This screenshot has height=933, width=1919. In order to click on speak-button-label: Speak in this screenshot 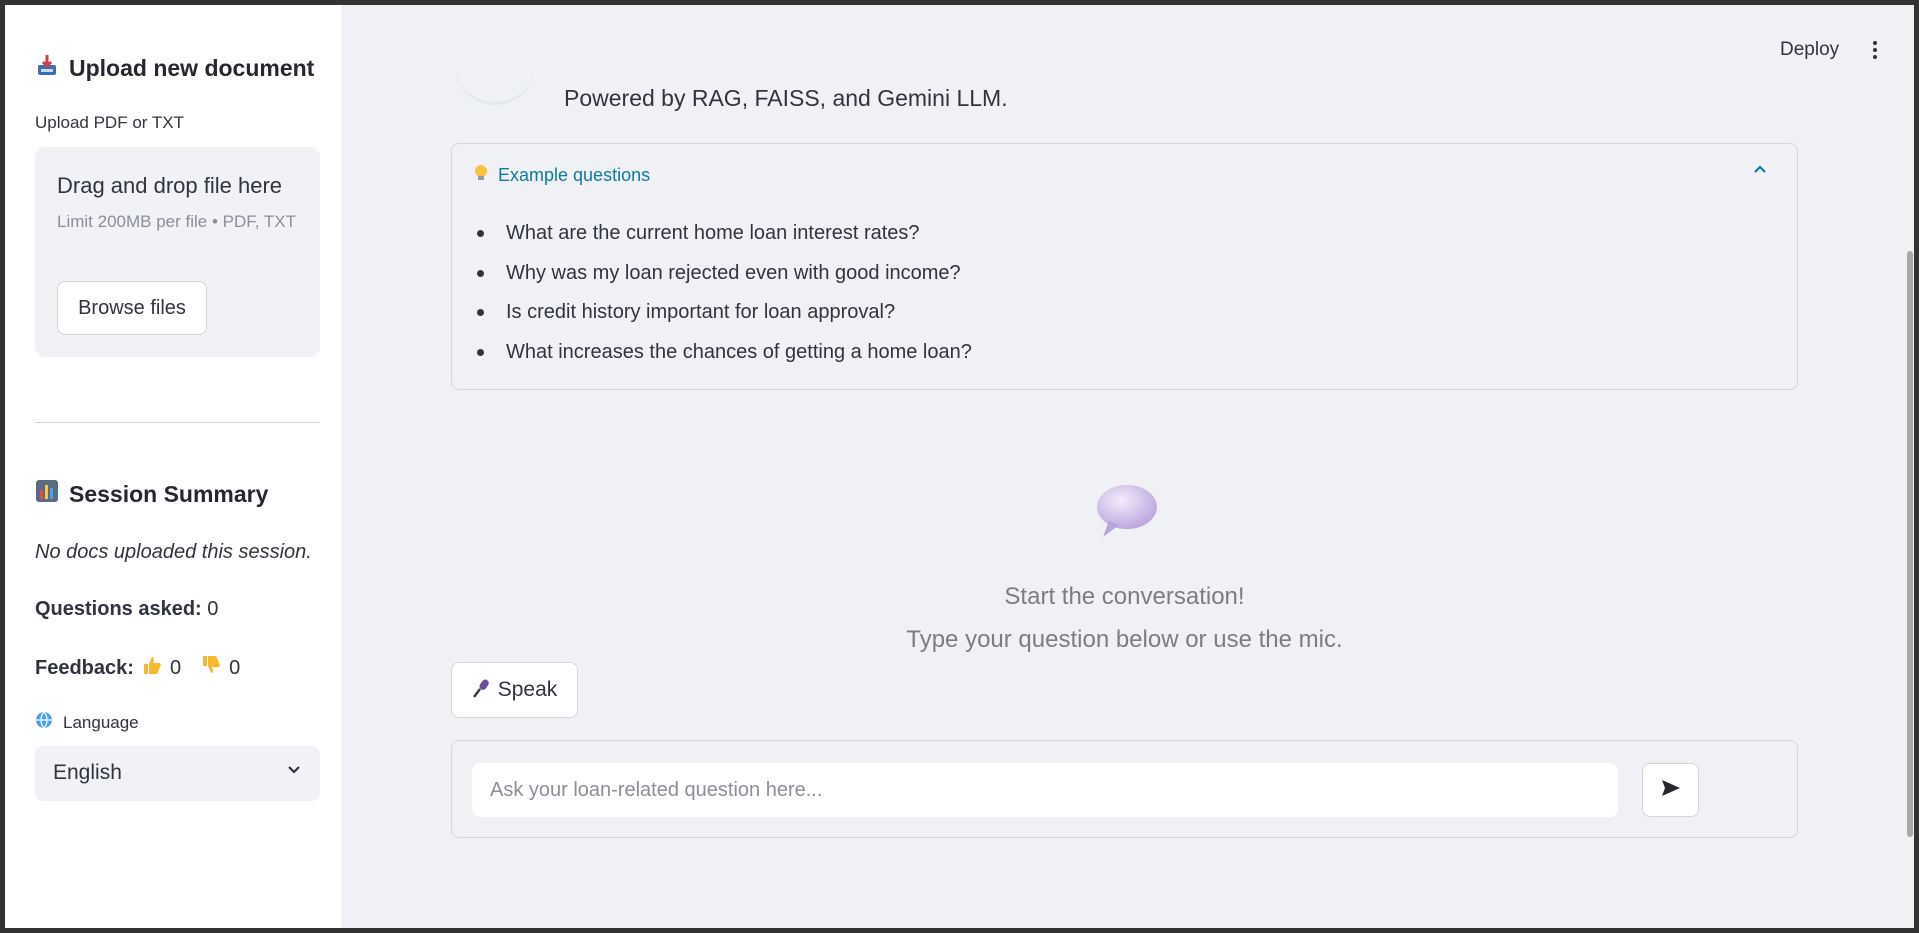, I will do `click(527, 689)`.